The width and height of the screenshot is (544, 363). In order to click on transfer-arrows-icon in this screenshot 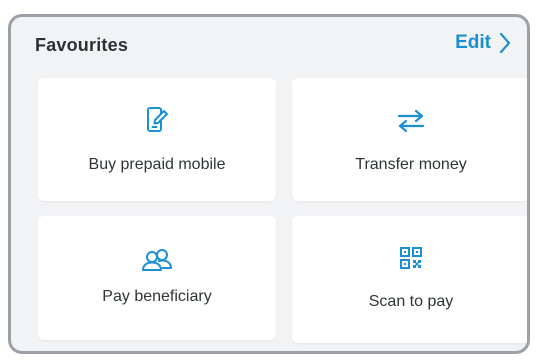, I will do `click(411, 121)`.